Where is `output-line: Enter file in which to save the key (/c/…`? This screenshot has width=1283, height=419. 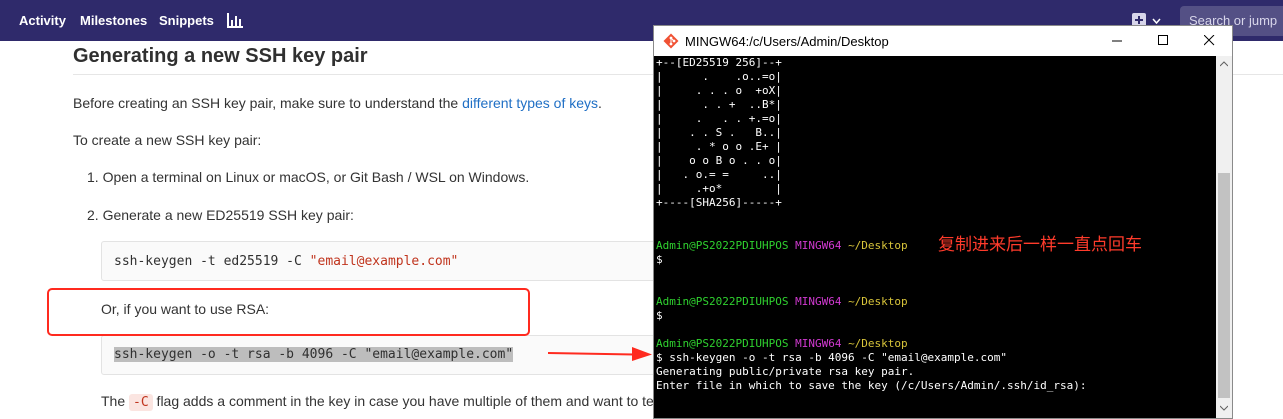
output-line: Enter file in which to save the key (/c/… is located at coordinates (871, 385).